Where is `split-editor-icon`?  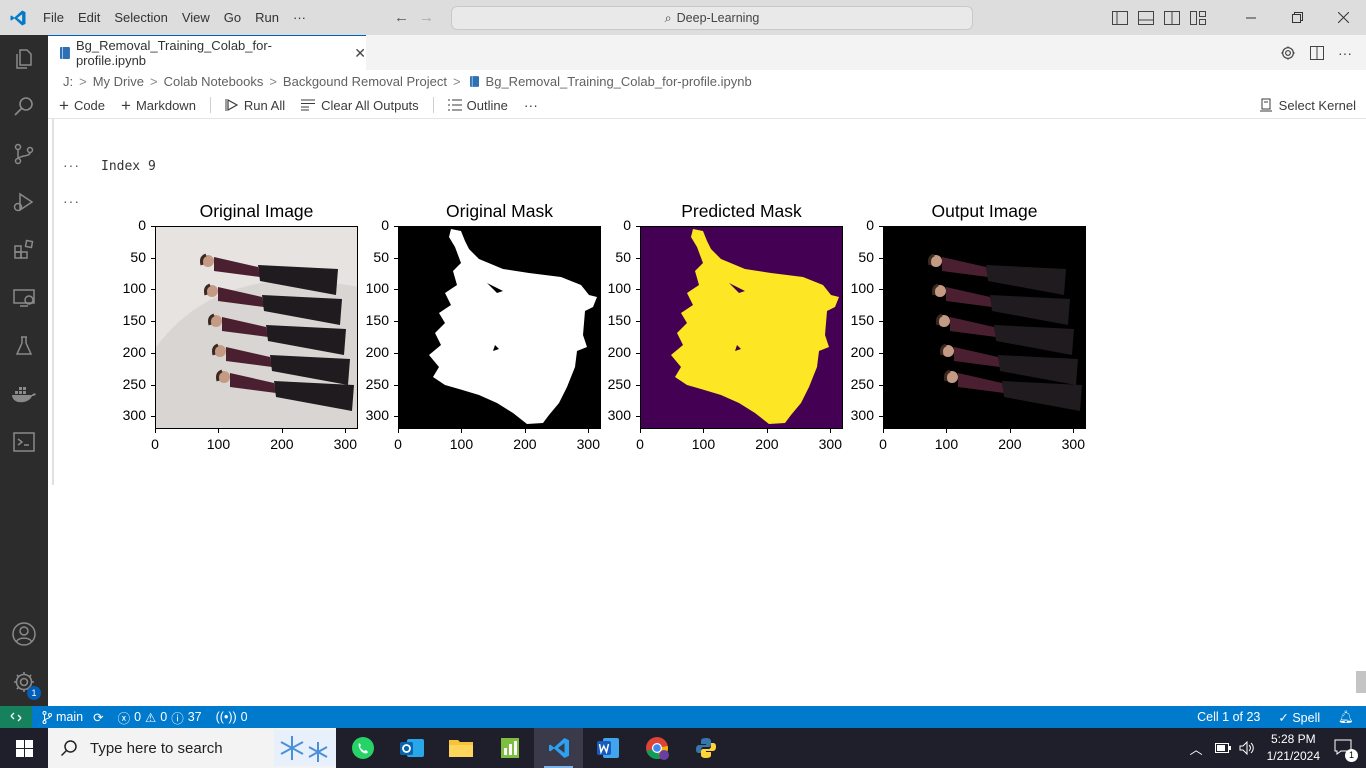
split-editor-icon is located at coordinates (1317, 52).